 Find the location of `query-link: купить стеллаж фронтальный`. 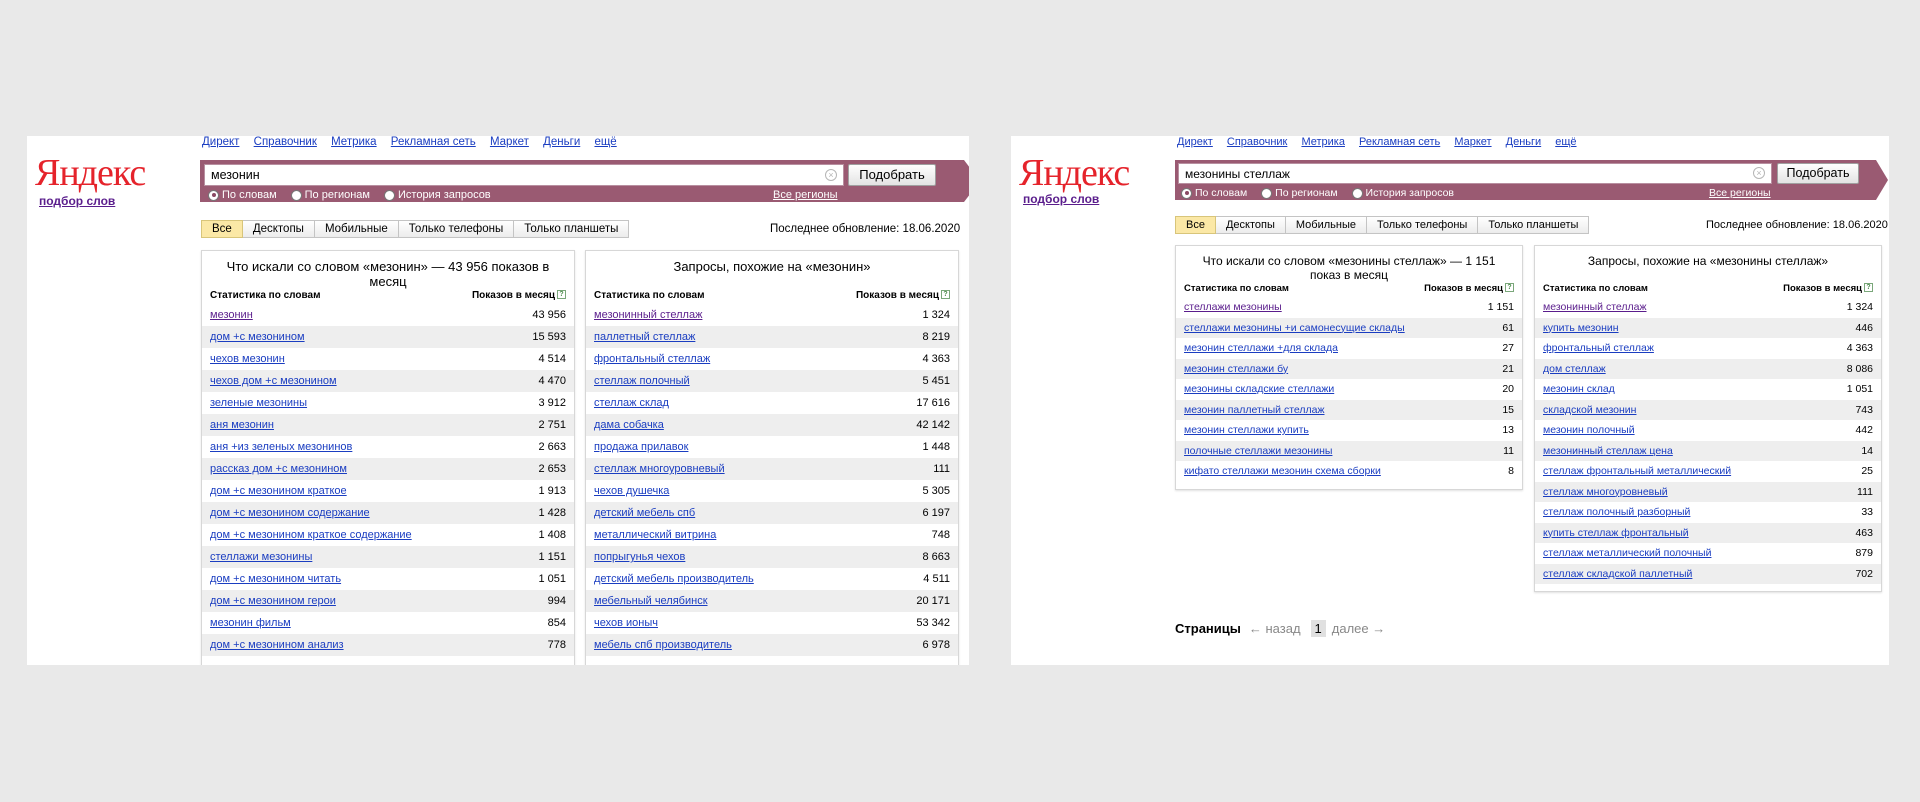

query-link: купить стеллаж фронтальный is located at coordinates (1616, 533).